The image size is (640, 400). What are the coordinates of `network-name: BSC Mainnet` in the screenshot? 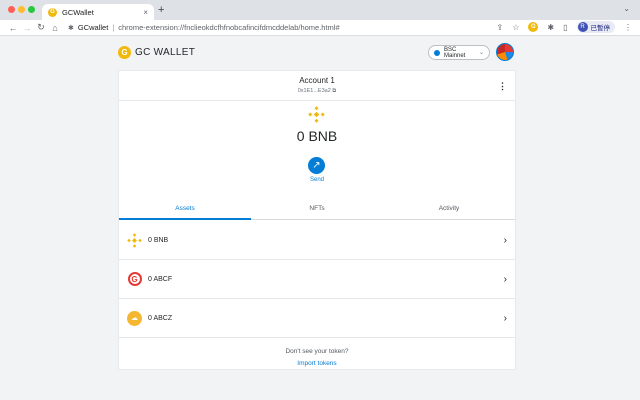 It's located at (455, 52).